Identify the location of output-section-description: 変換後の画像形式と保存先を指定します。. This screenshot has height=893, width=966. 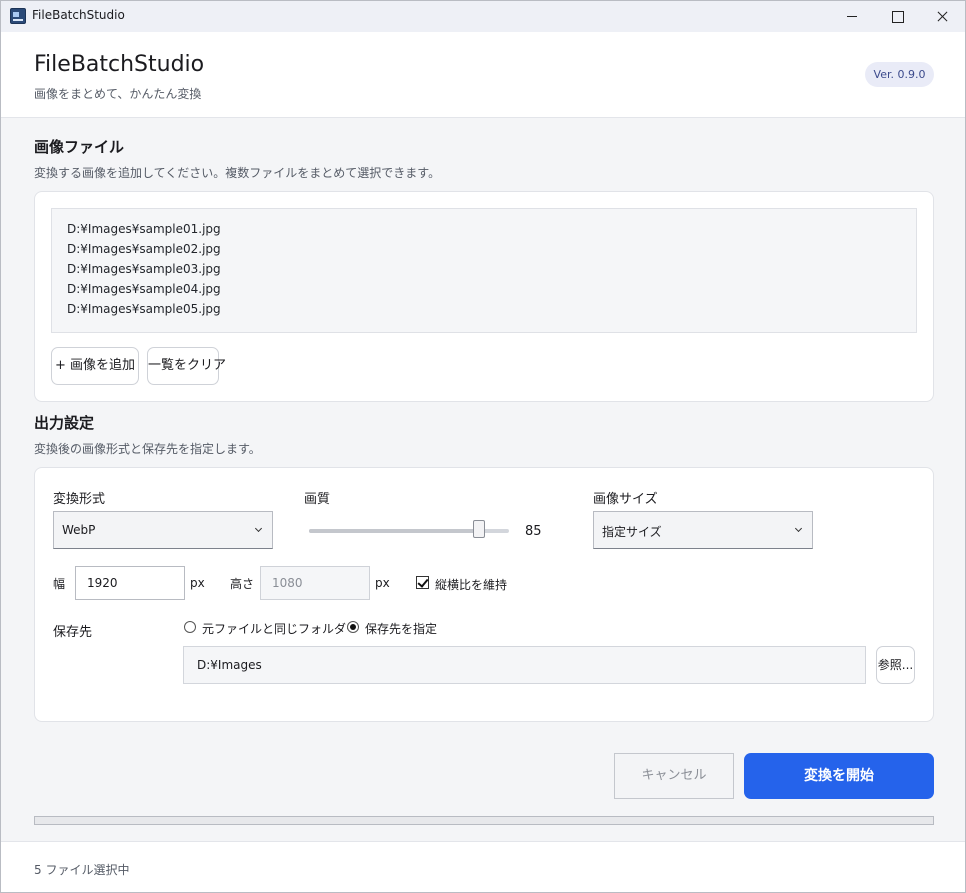
(147, 449).